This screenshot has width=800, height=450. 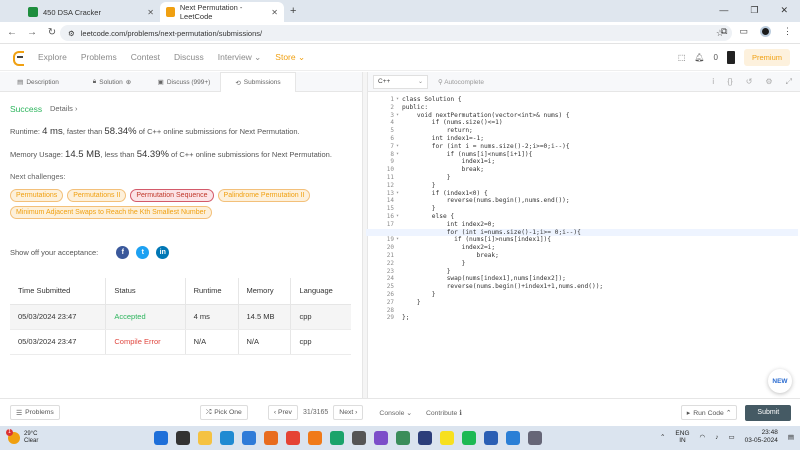 What do you see at coordinates (12, 32) in the screenshot?
I see `back-icon: ←` at bounding box center [12, 32].